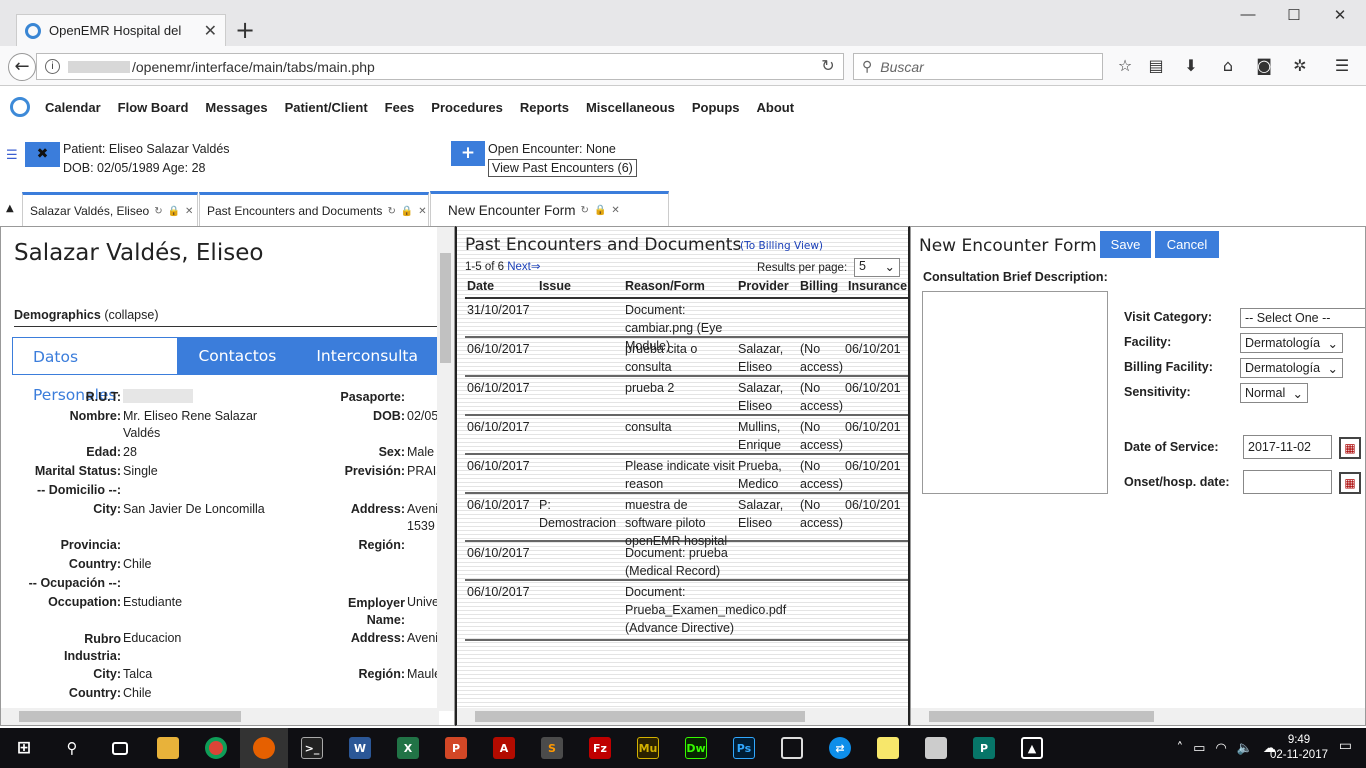  What do you see at coordinates (549, 209) in the screenshot?
I see `tab-new-encounter: New Encounter Form ↻ 🔒 ✕` at bounding box center [549, 209].